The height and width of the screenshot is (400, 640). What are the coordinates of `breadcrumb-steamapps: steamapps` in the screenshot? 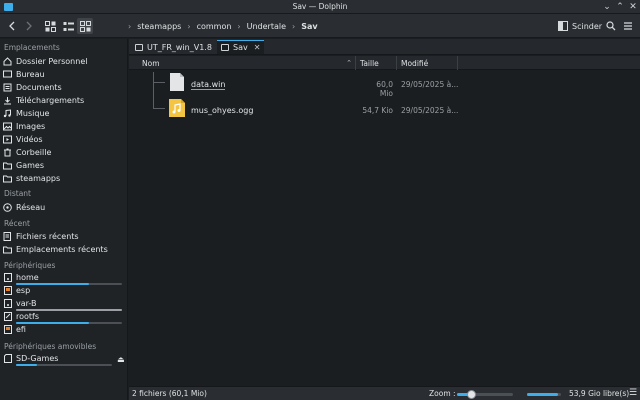 It's located at (159, 26).